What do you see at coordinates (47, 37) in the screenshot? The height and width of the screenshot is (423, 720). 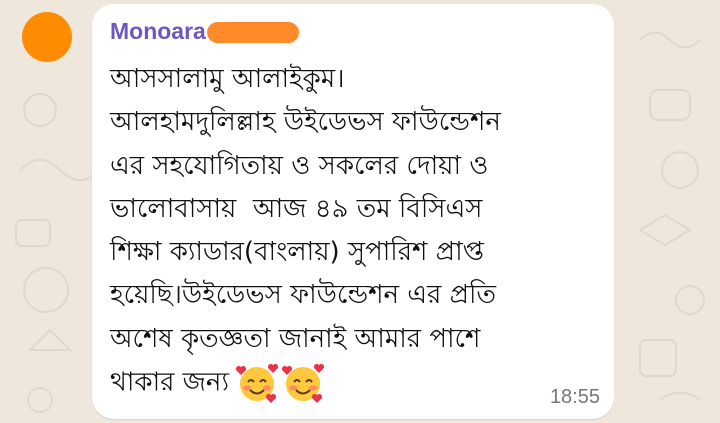 I see `avatar` at bounding box center [47, 37].